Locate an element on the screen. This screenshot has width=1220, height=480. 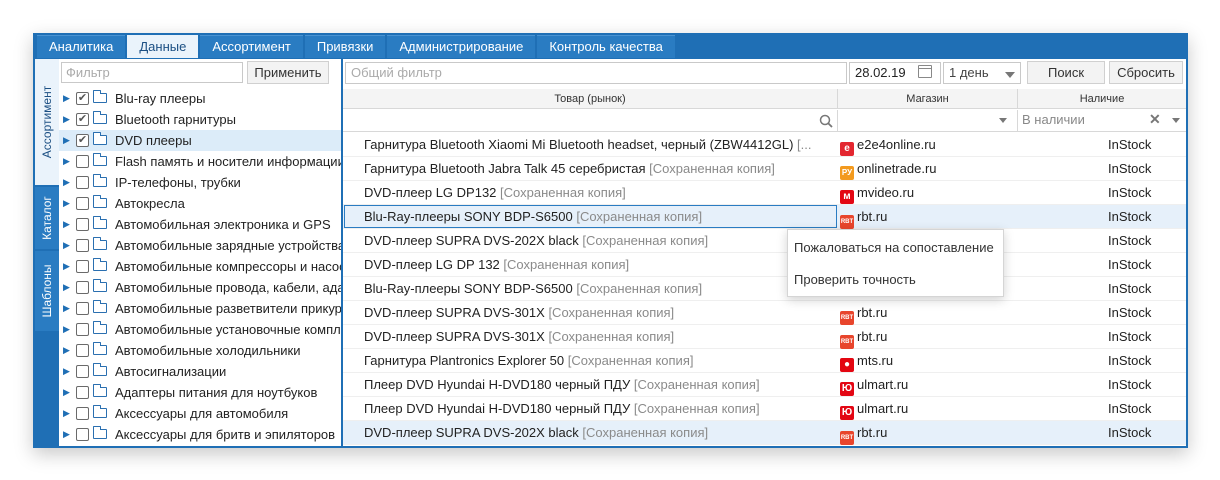
column-header-store: Магазин is located at coordinates (928, 99).